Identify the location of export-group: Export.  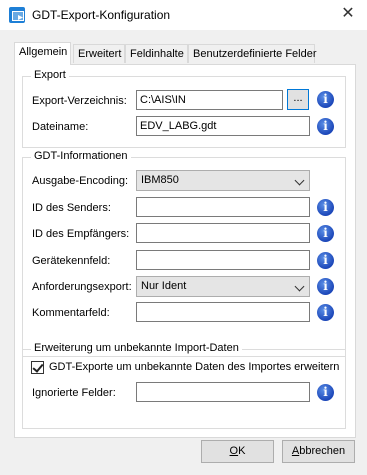
(184, 108).